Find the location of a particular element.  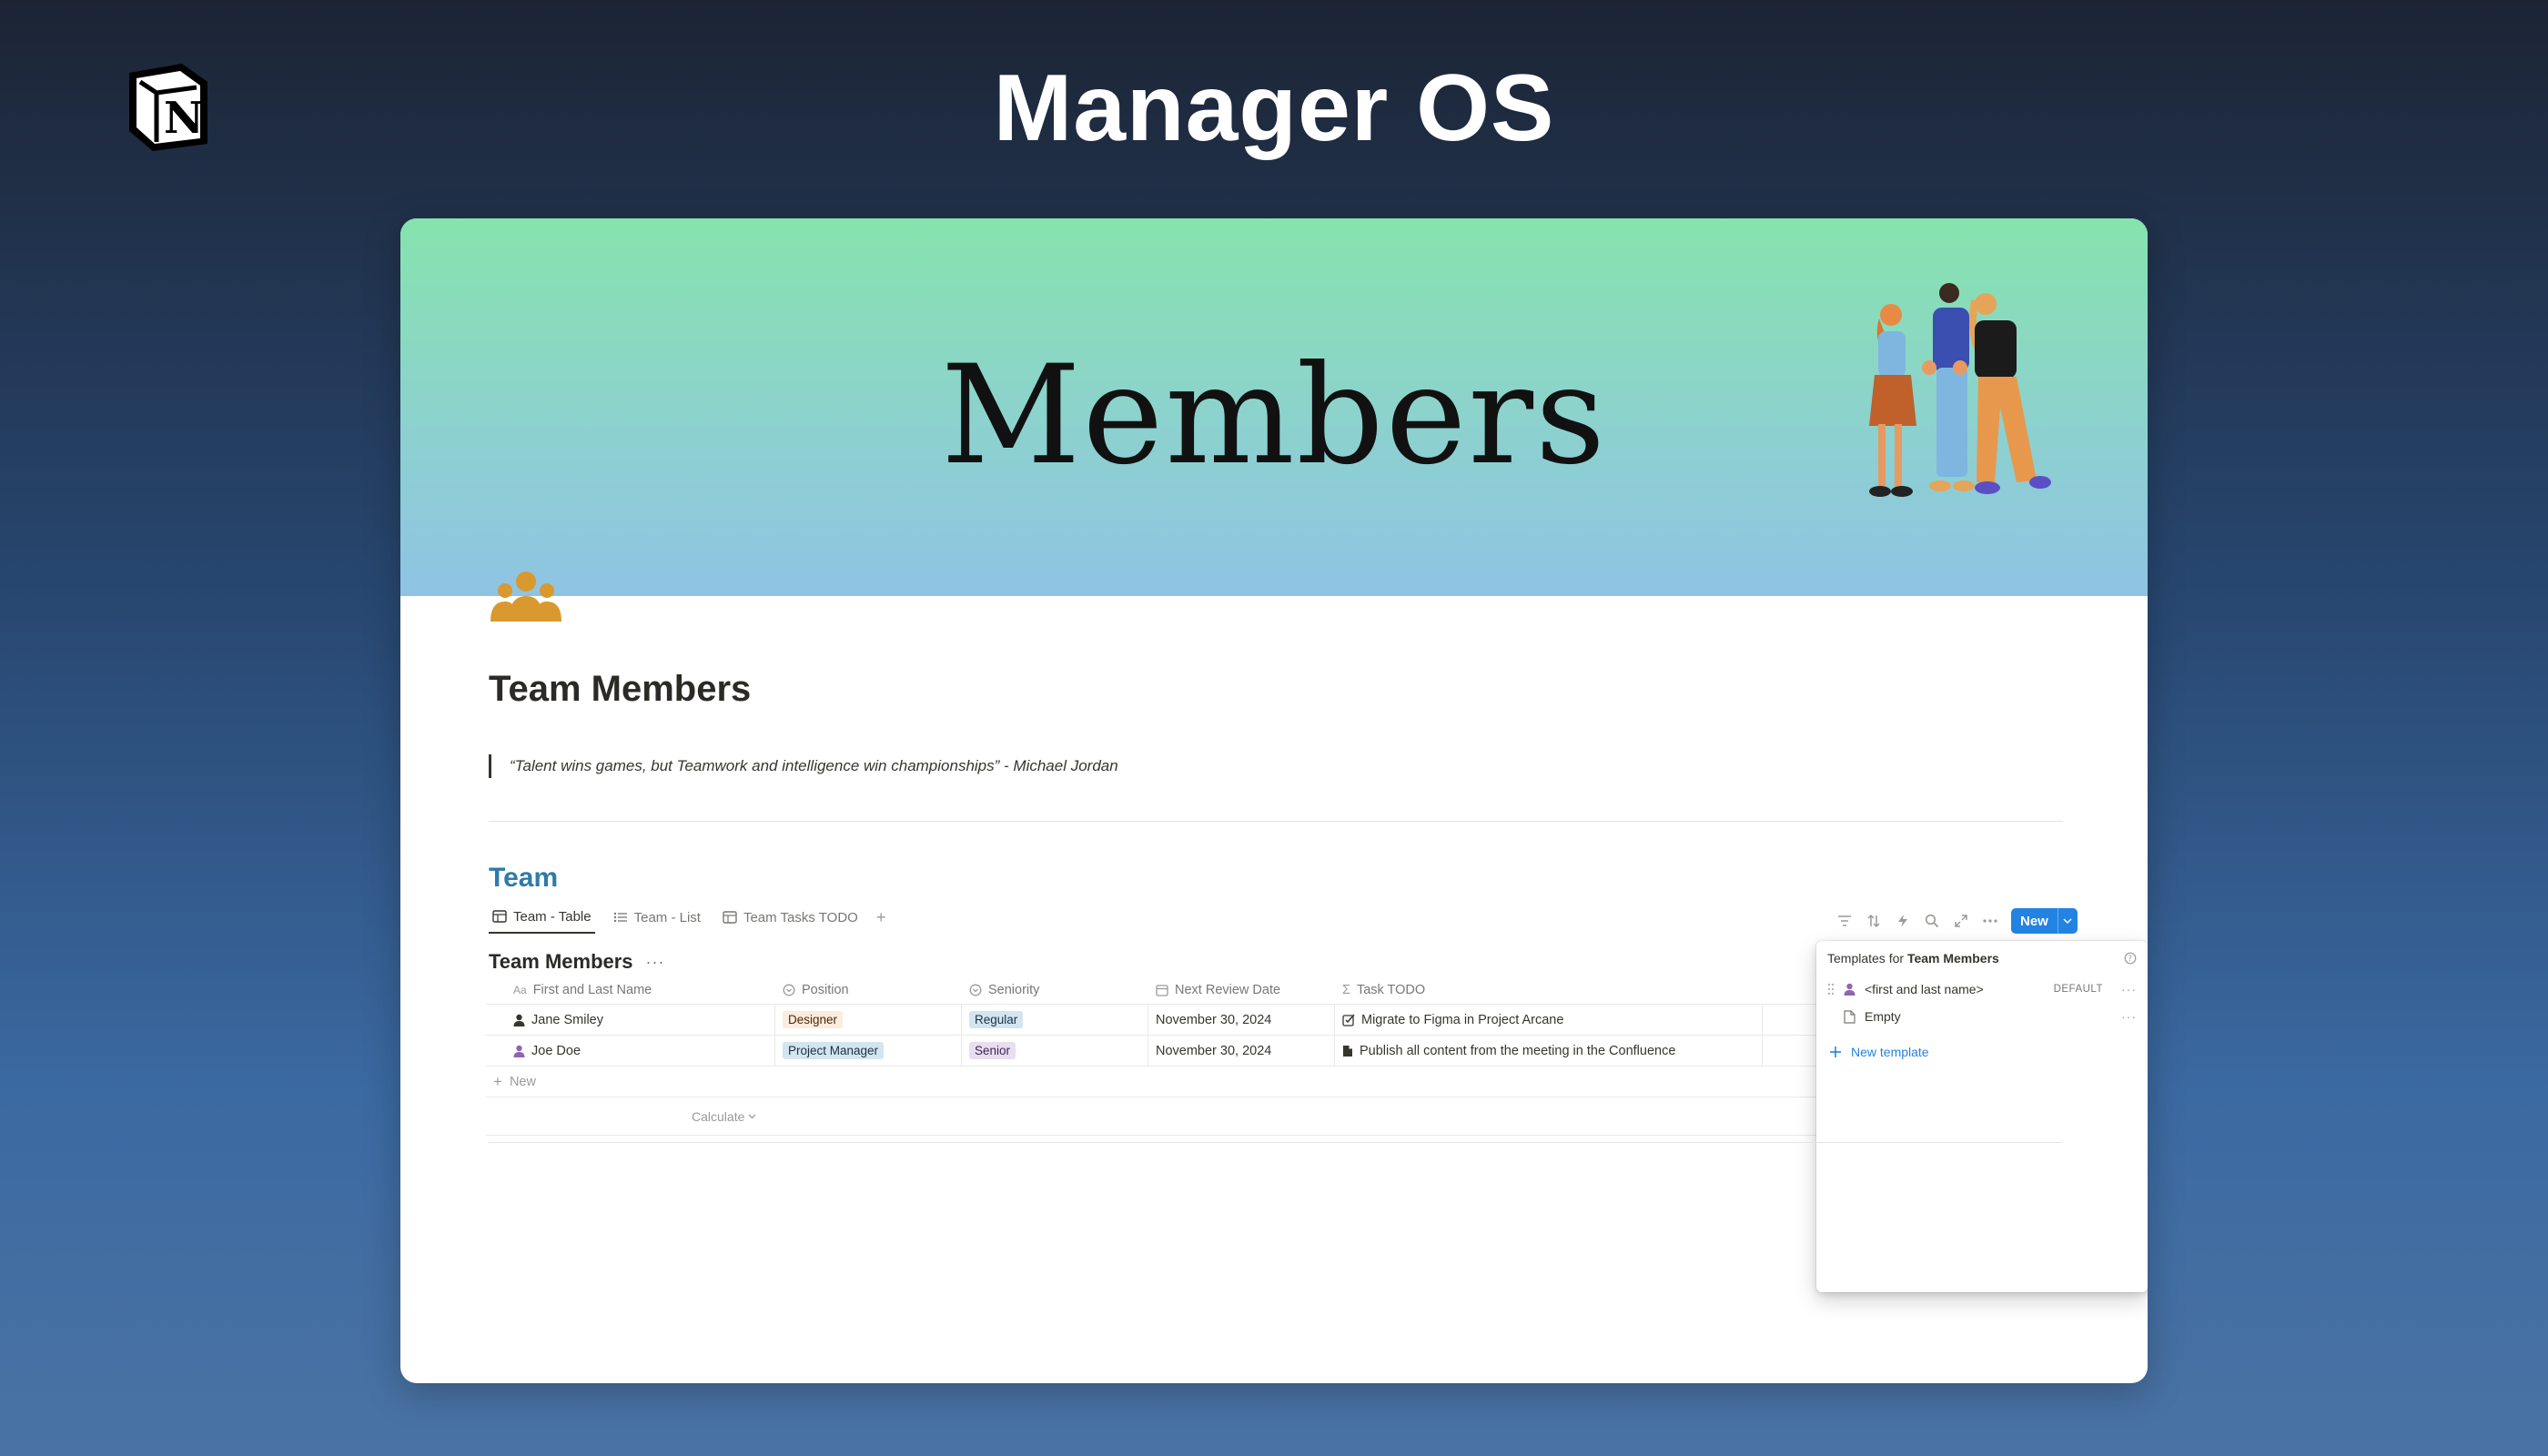

plus-icon: + is located at coordinates (497, 1081).